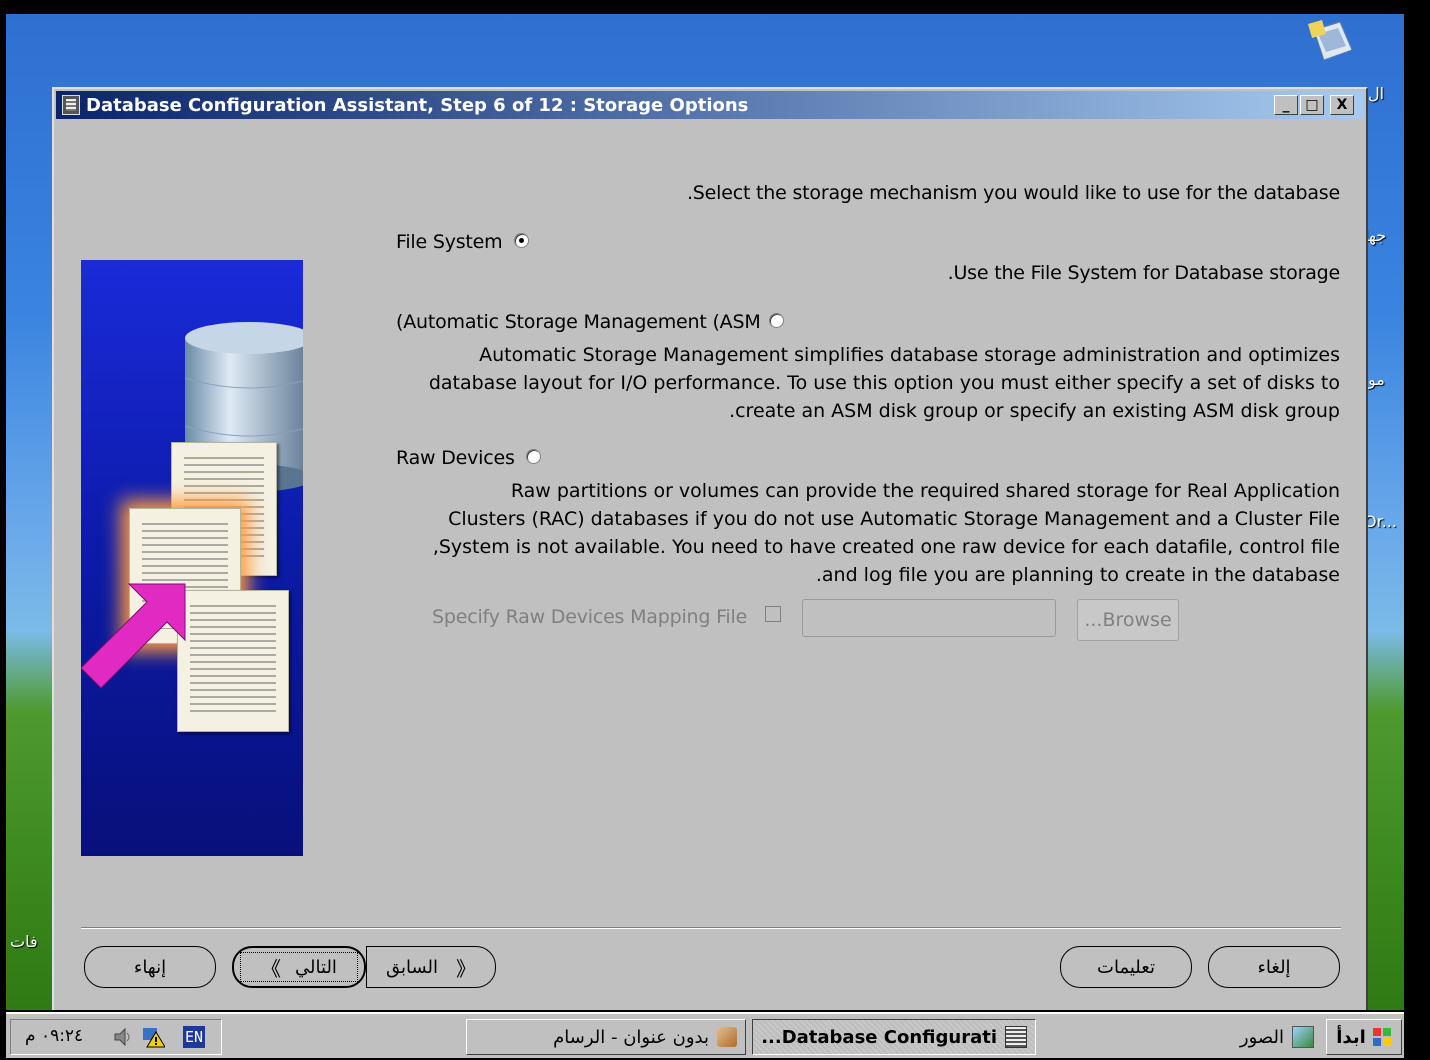  I want to click on asm-label: (Automatic Storage Management (ASM, so click(578, 322).